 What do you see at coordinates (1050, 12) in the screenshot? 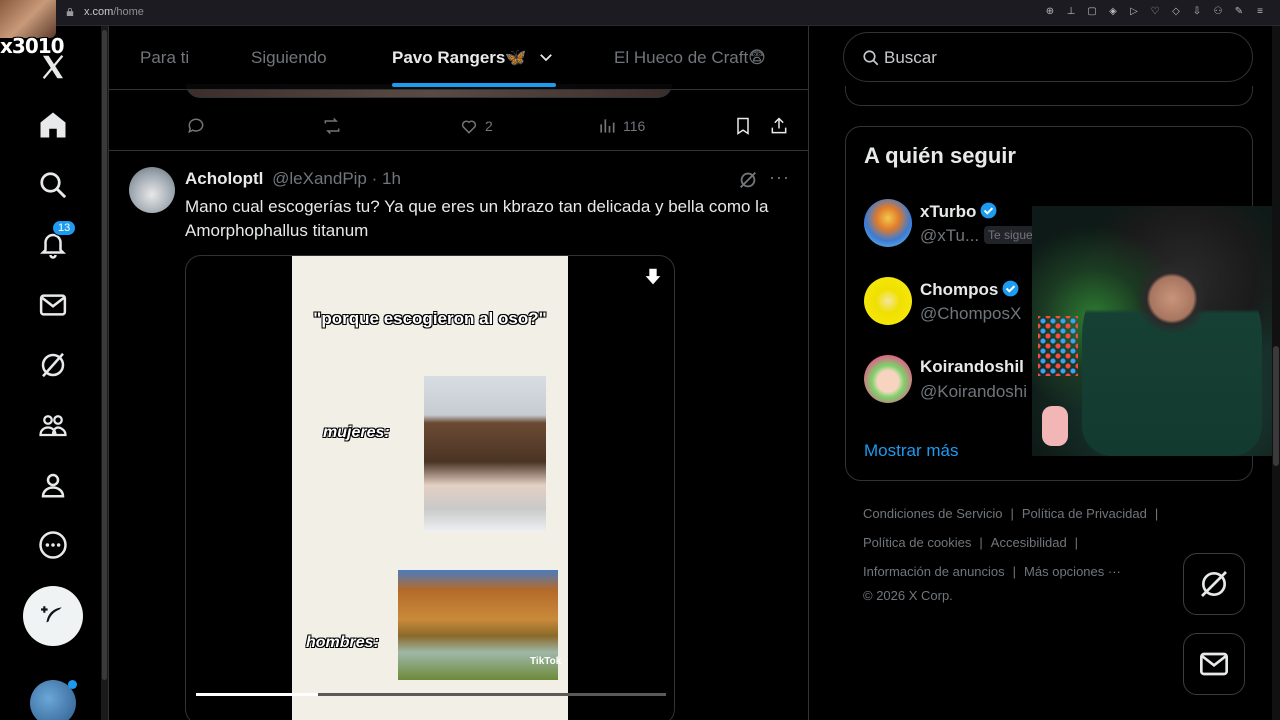
I see `zoom-icon: ⊕` at bounding box center [1050, 12].